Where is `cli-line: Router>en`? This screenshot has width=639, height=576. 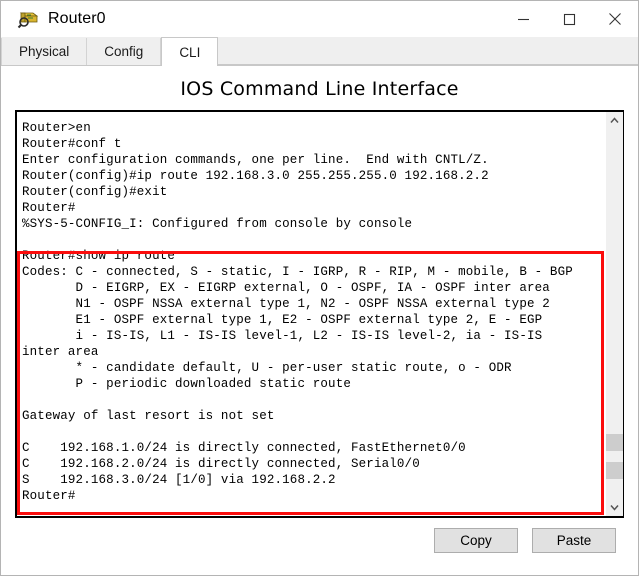 cli-line: Router>en is located at coordinates (56, 128).